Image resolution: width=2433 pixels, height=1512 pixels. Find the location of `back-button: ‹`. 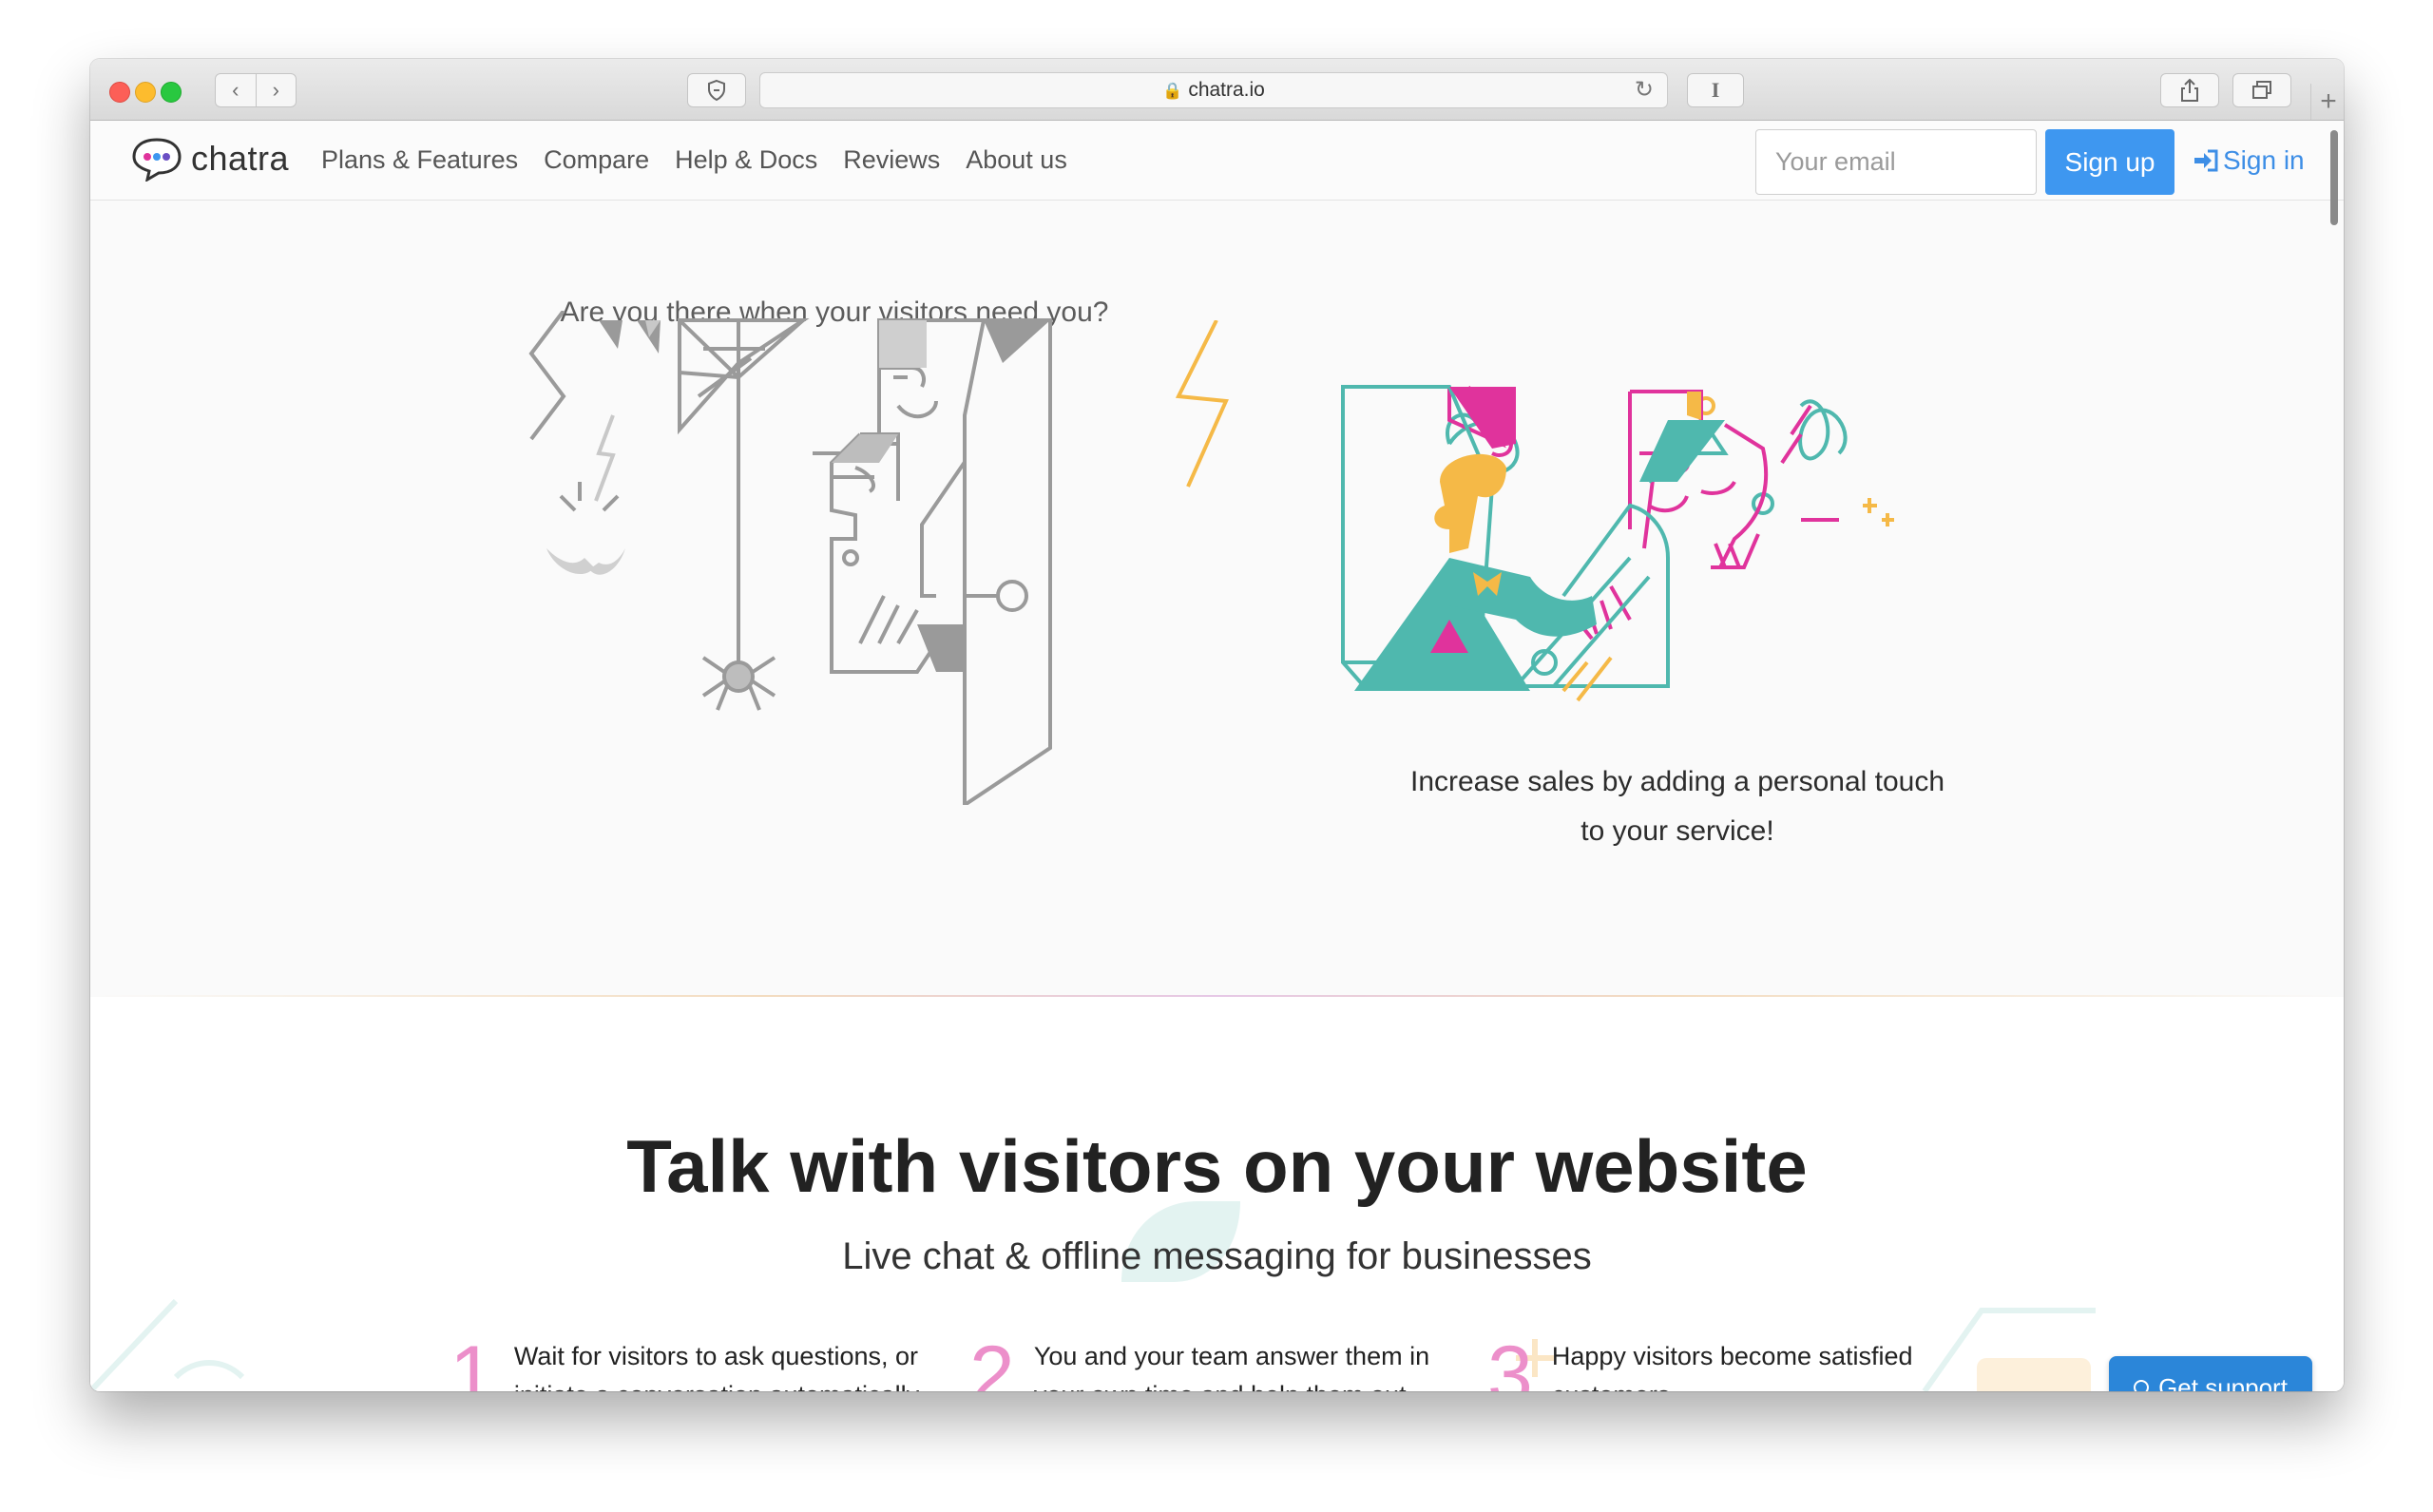

back-button: ‹ is located at coordinates (236, 90).